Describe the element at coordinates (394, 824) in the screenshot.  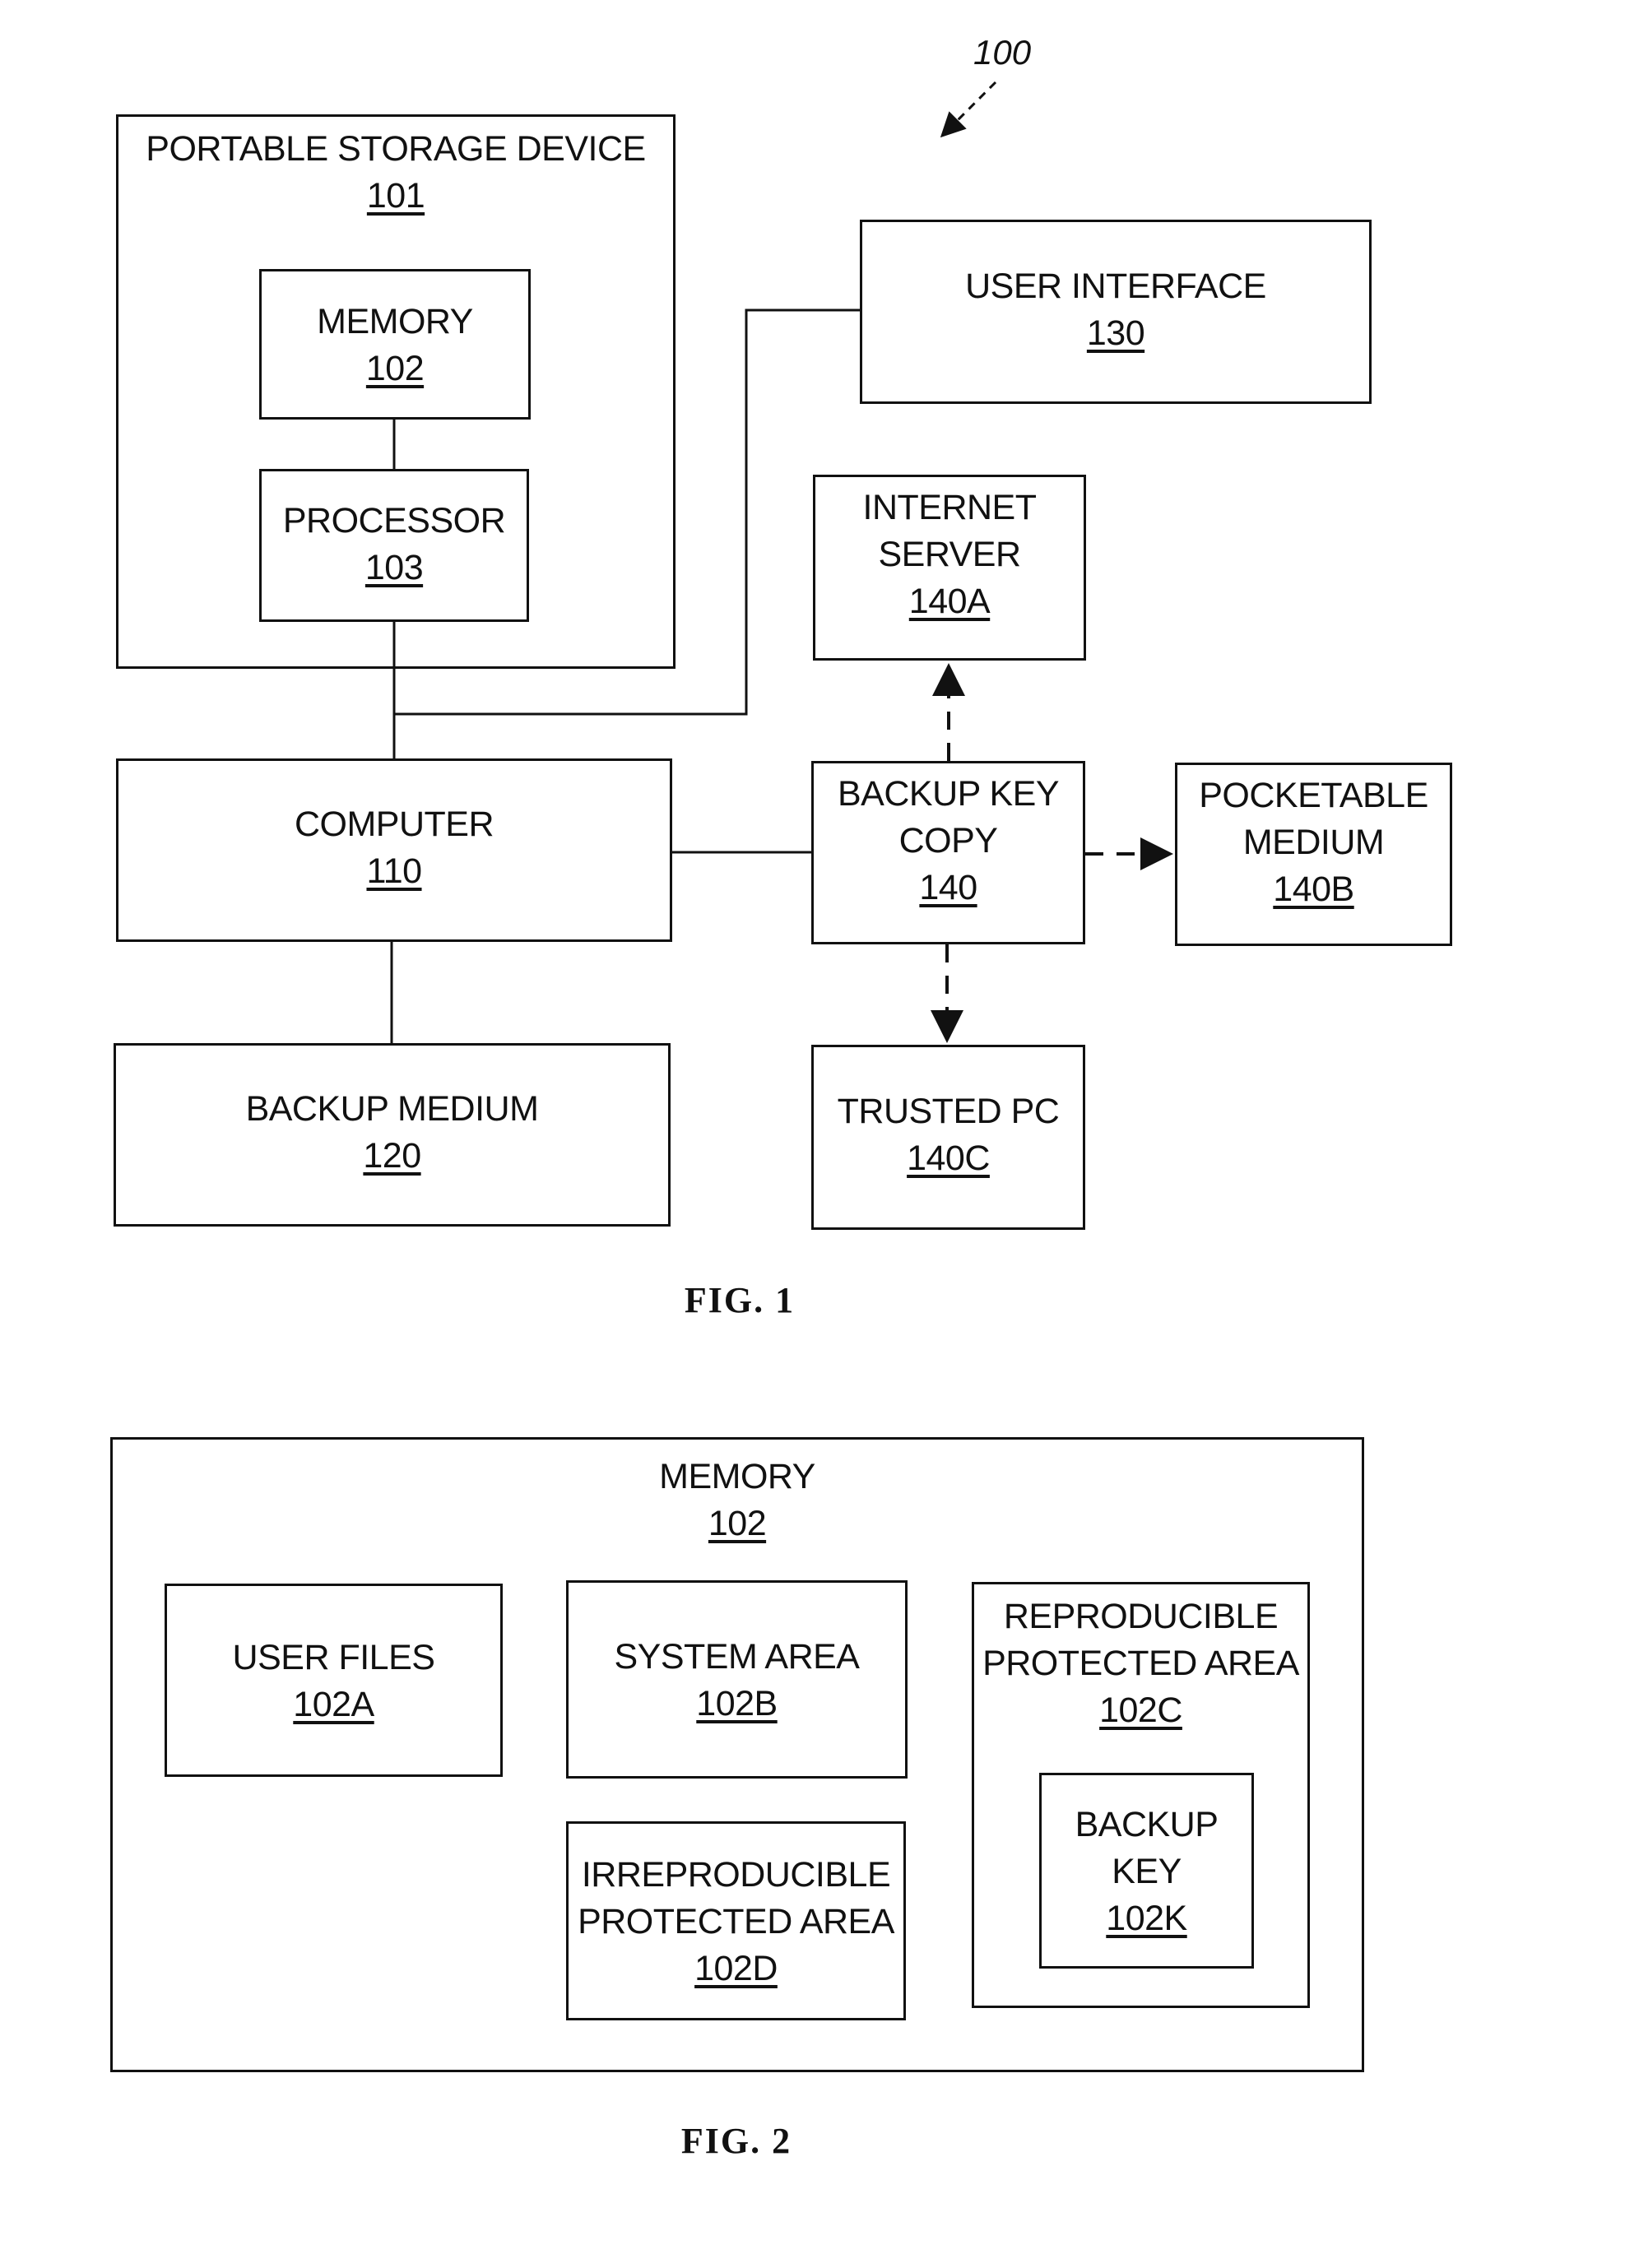
I see `computer-label: COMPUTER` at that location.